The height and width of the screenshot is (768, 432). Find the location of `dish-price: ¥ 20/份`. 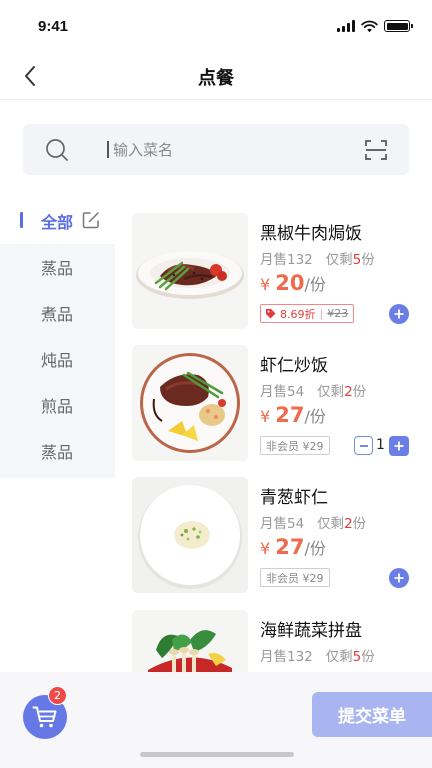

dish-price: ¥ 20/份 is located at coordinates (293, 283).